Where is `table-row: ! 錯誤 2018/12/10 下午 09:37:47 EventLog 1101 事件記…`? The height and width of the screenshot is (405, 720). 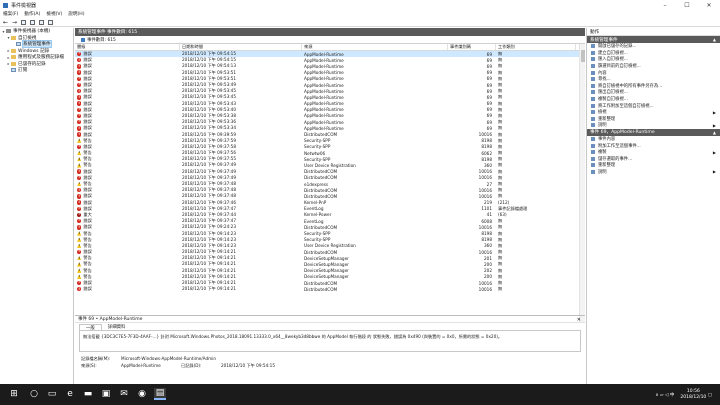
table-row: ! 錯誤 2018/12/10 下午 09:37:47 EventLog 1101 事件記… is located at coordinates (330, 209).